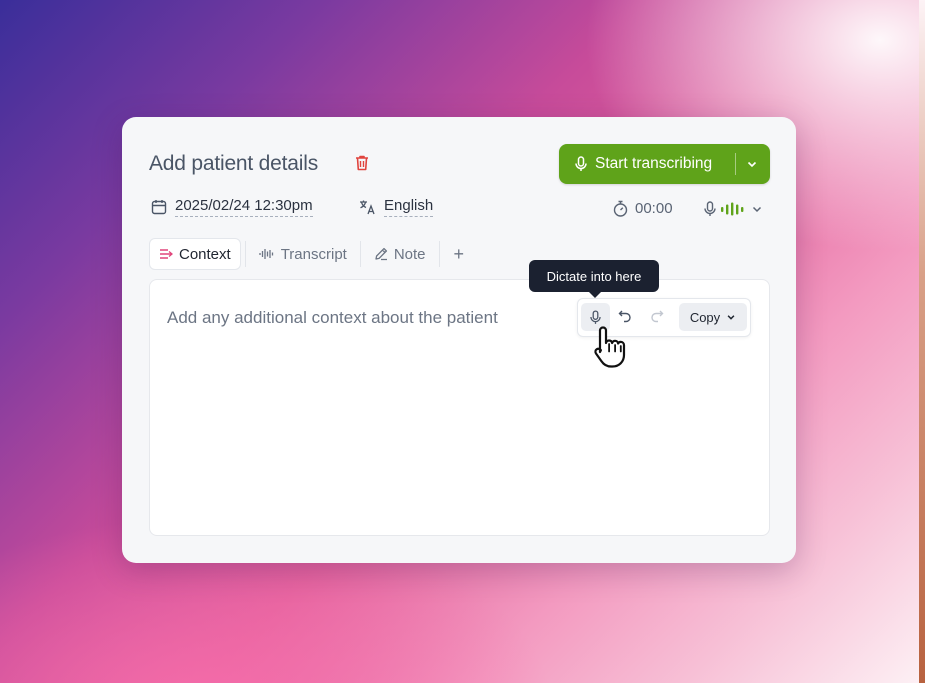 Image resolution: width=925 pixels, height=683 pixels. I want to click on datetime-selector: 2025/02/24 12:30pm, so click(232, 207).